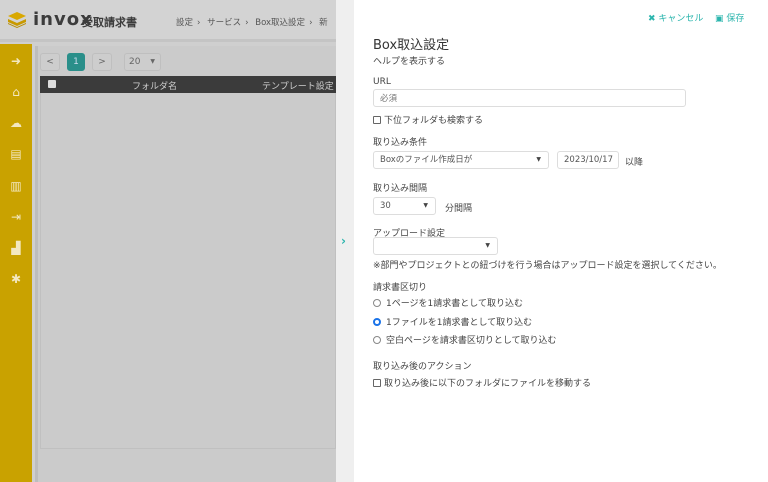 Image resolution: width=768 pixels, height=482 pixels. I want to click on page-size-select: 20 ▼, so click(142, 62).